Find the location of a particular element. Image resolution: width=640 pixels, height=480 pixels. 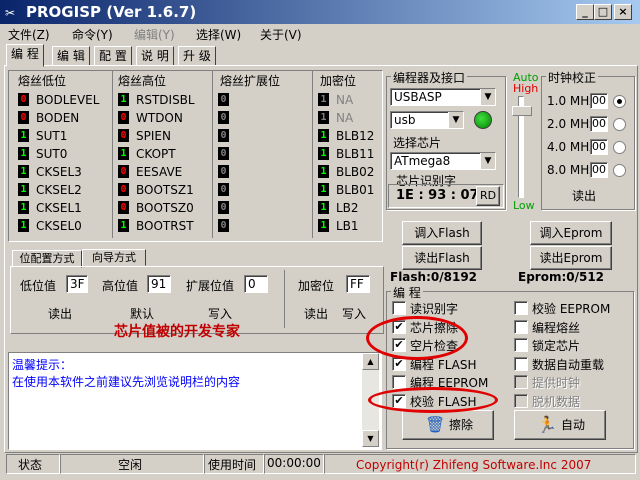

port-select: usb ▼ is located at coordinates (427, 120).